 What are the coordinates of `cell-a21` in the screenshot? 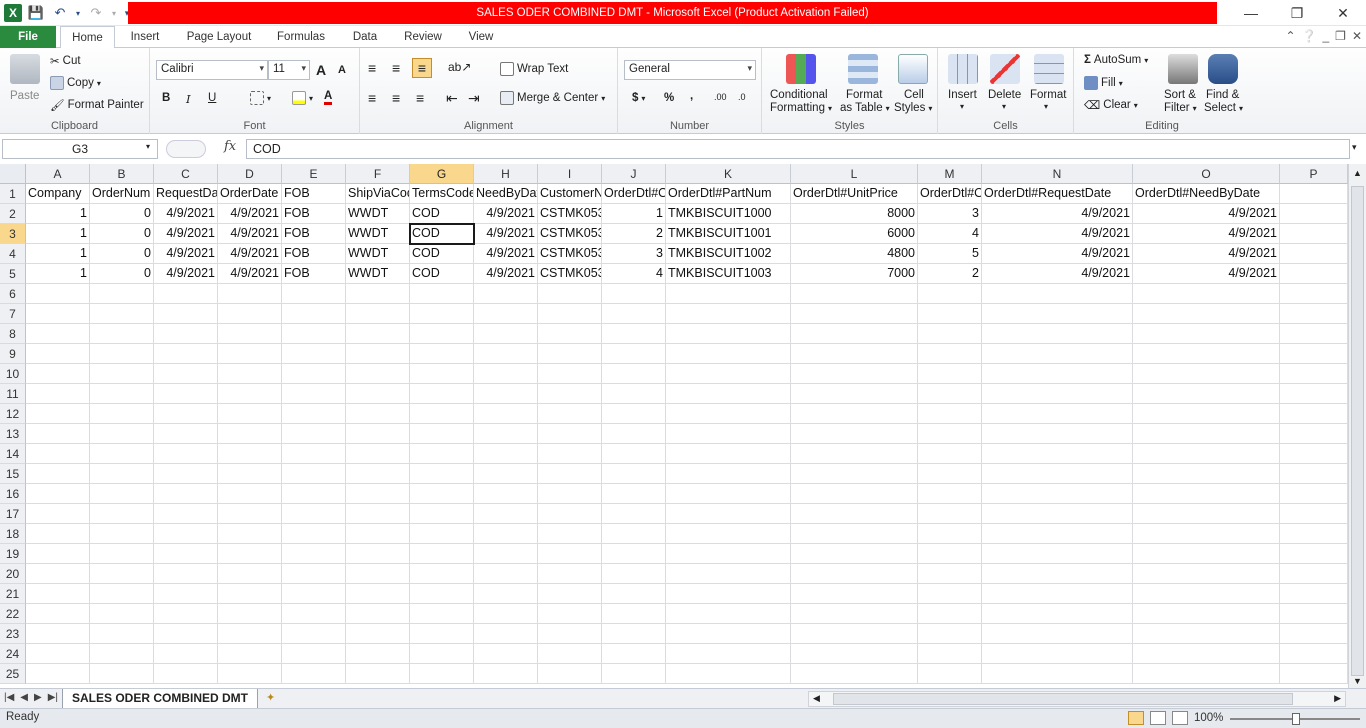 It's located at (58, 594).